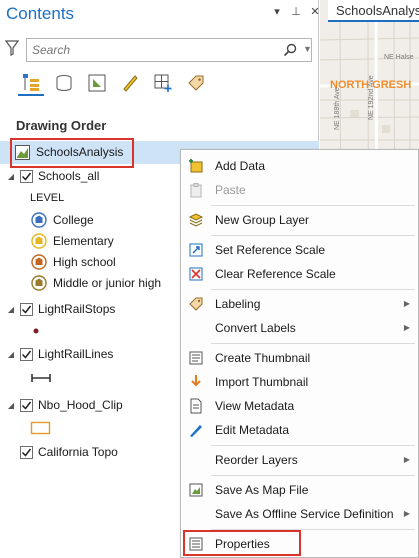 The height and width of the screenshot is (558, 419). I want to click on contents-toolbar, so click(113, 83).